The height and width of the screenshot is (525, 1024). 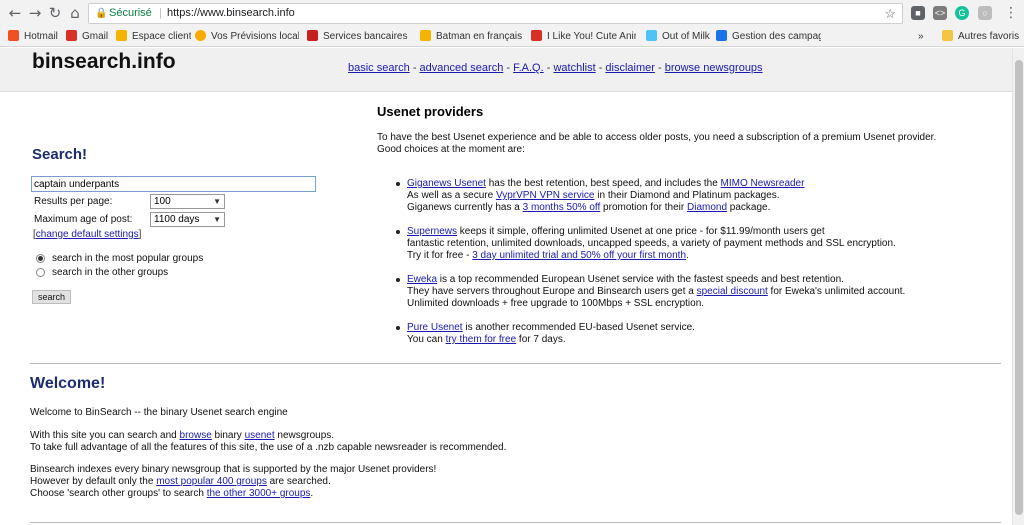 What do you see at coordinates (545, 195) in the screenshot?
I see `vyprvpn-link: VyprVPN VPN service` at bounding box center [545, 195].